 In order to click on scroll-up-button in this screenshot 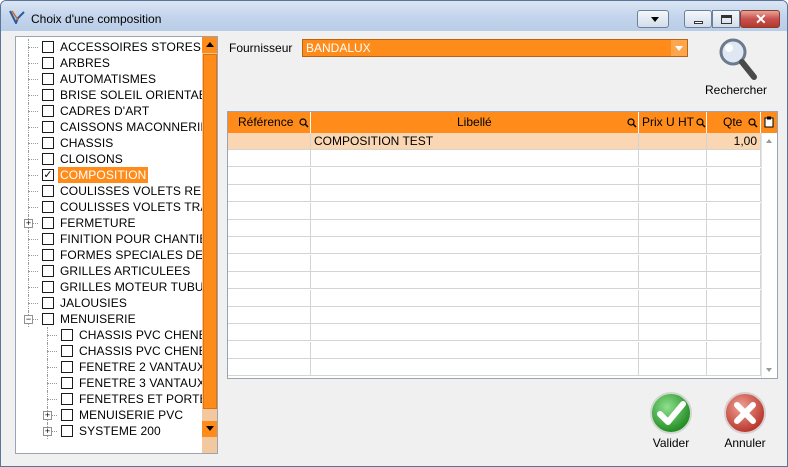, I will do `click(209, 45)`.